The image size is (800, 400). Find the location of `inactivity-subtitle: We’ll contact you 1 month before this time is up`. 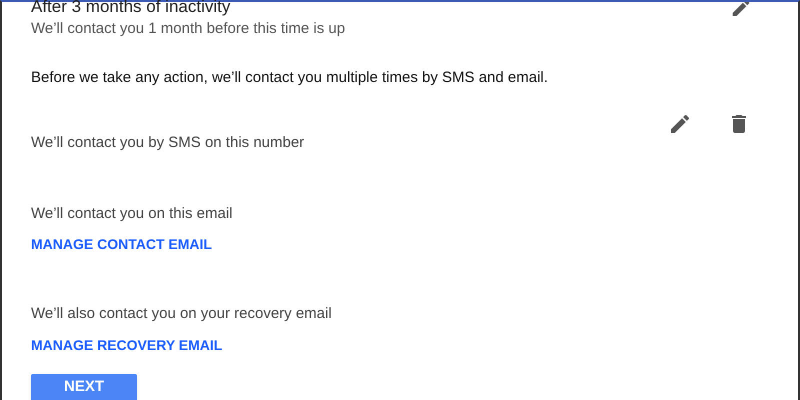

inactivity-subtitle: We’ll contact you 1 month before this time is up is located at coordinates (188, 29).